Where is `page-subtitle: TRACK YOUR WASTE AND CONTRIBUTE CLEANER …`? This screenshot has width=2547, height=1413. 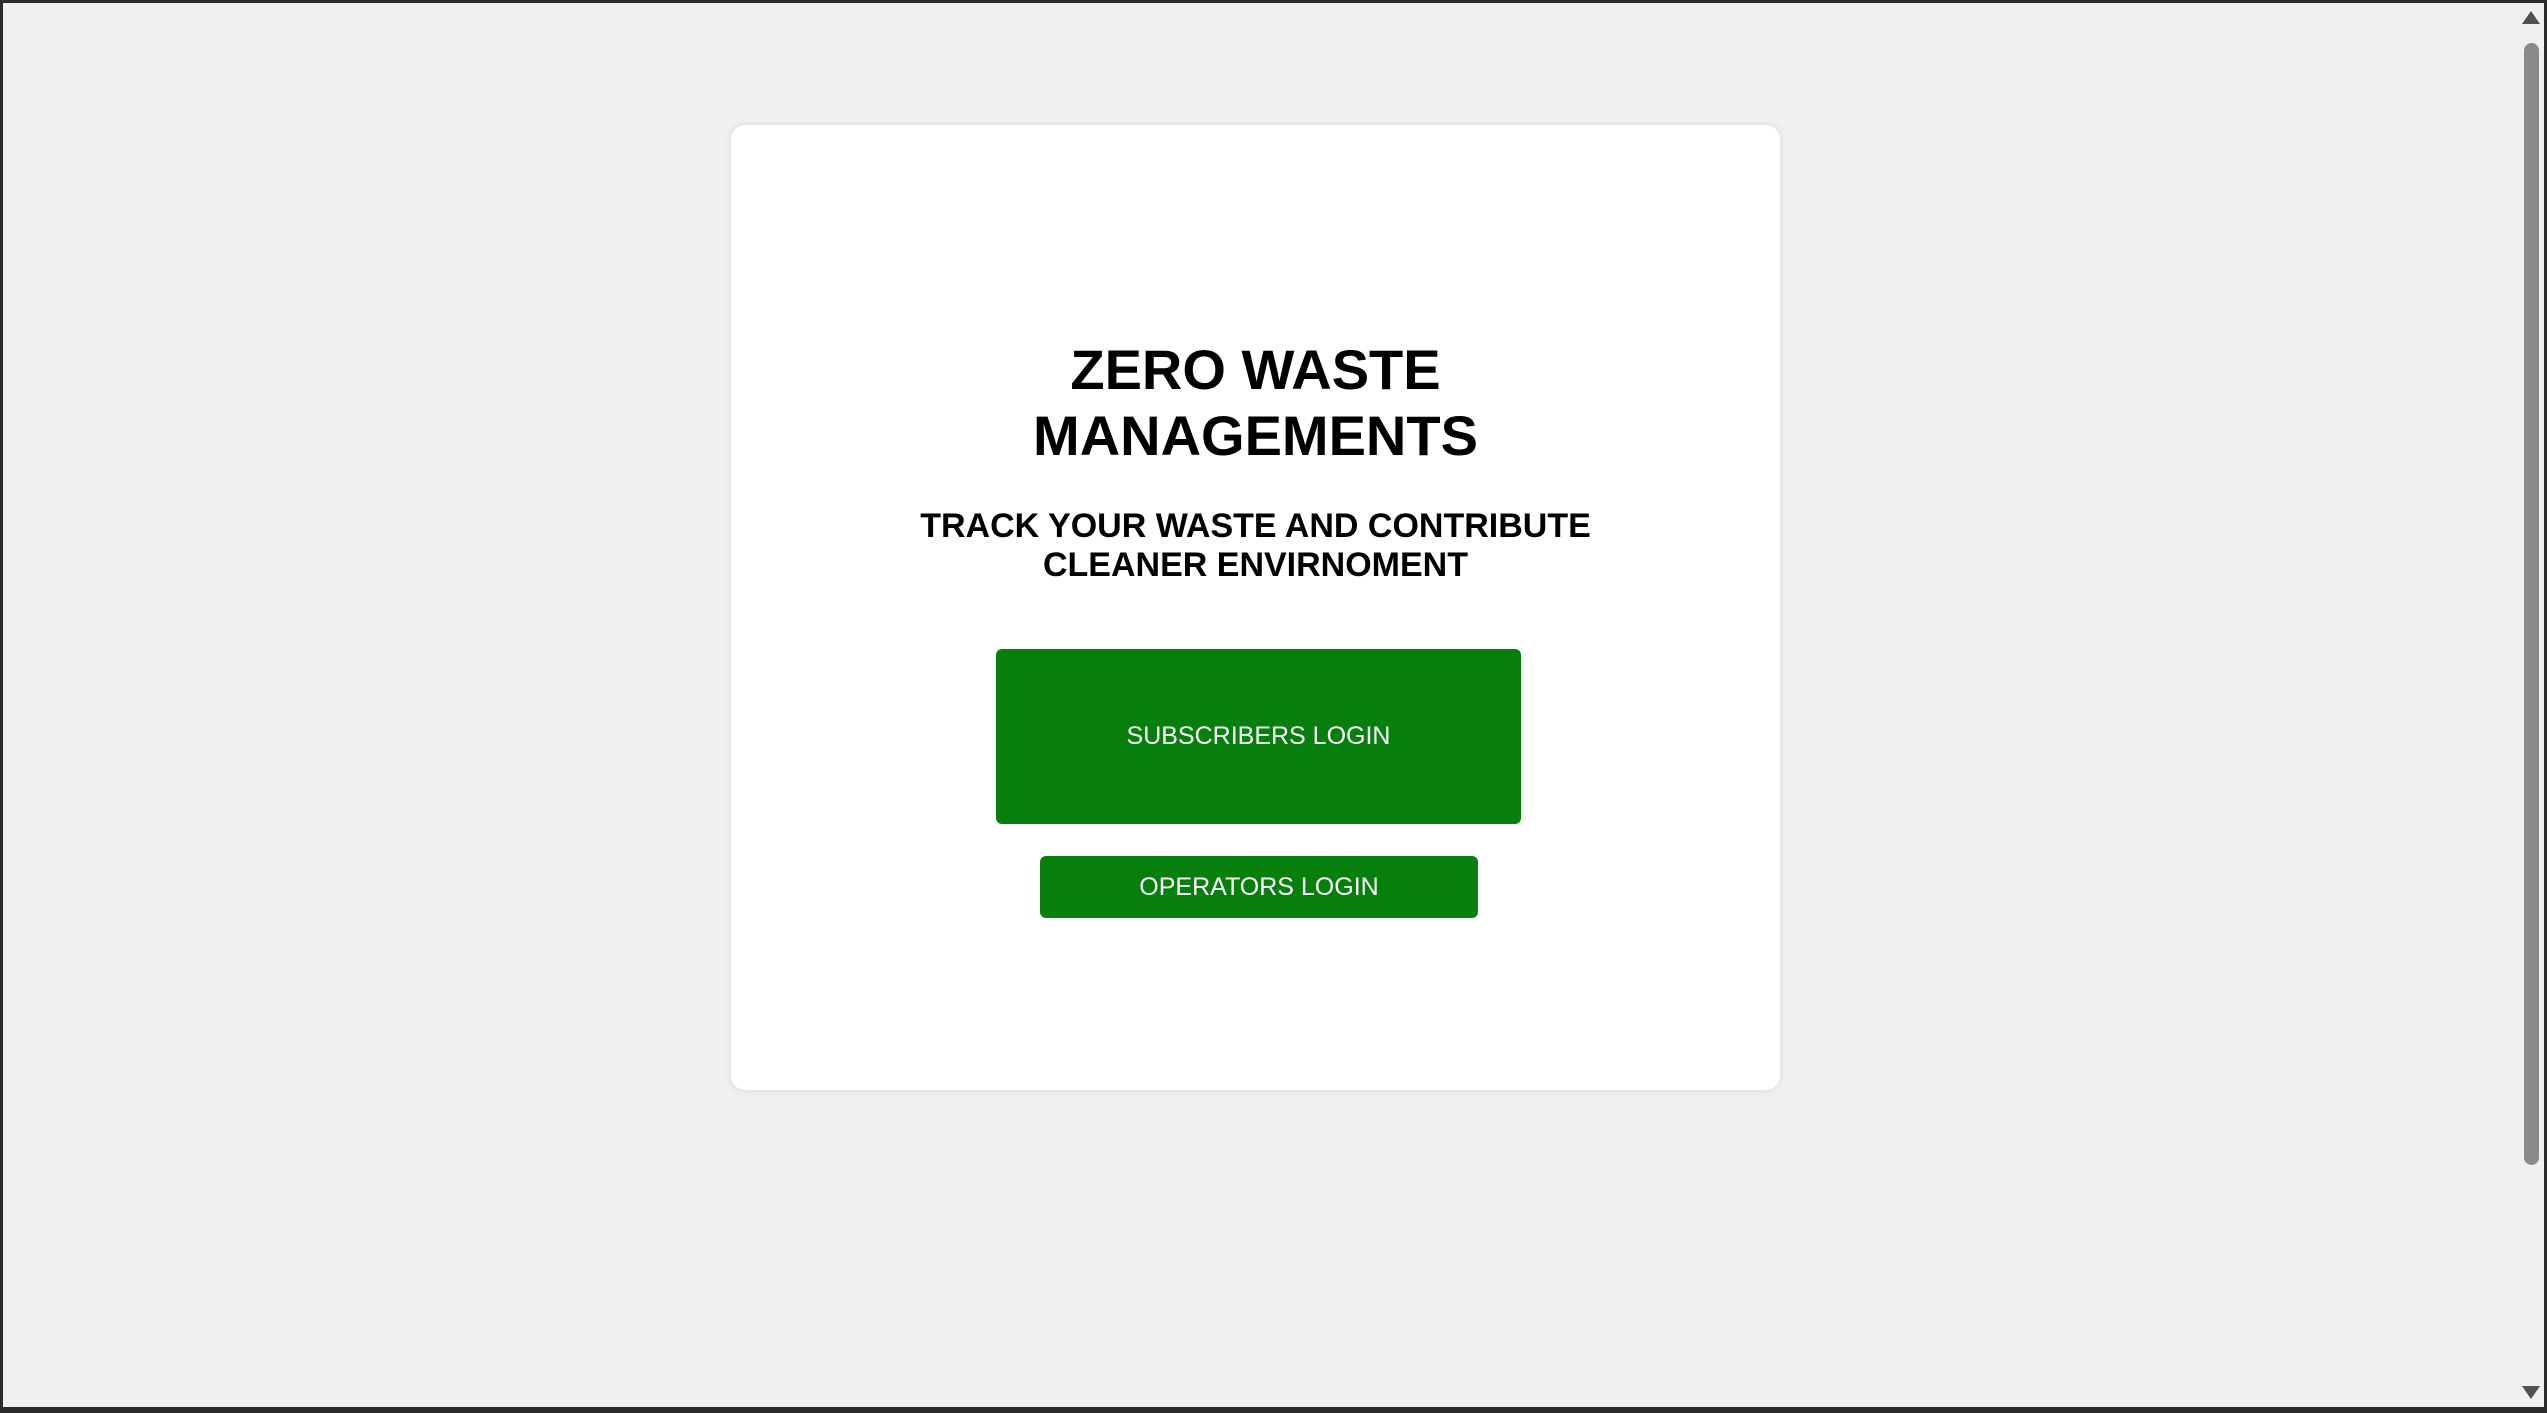 page-subtitle: TRACK YOUR WASTE AND CONTRIBUTE CLEANER … is located at coordinates (1255, 545).